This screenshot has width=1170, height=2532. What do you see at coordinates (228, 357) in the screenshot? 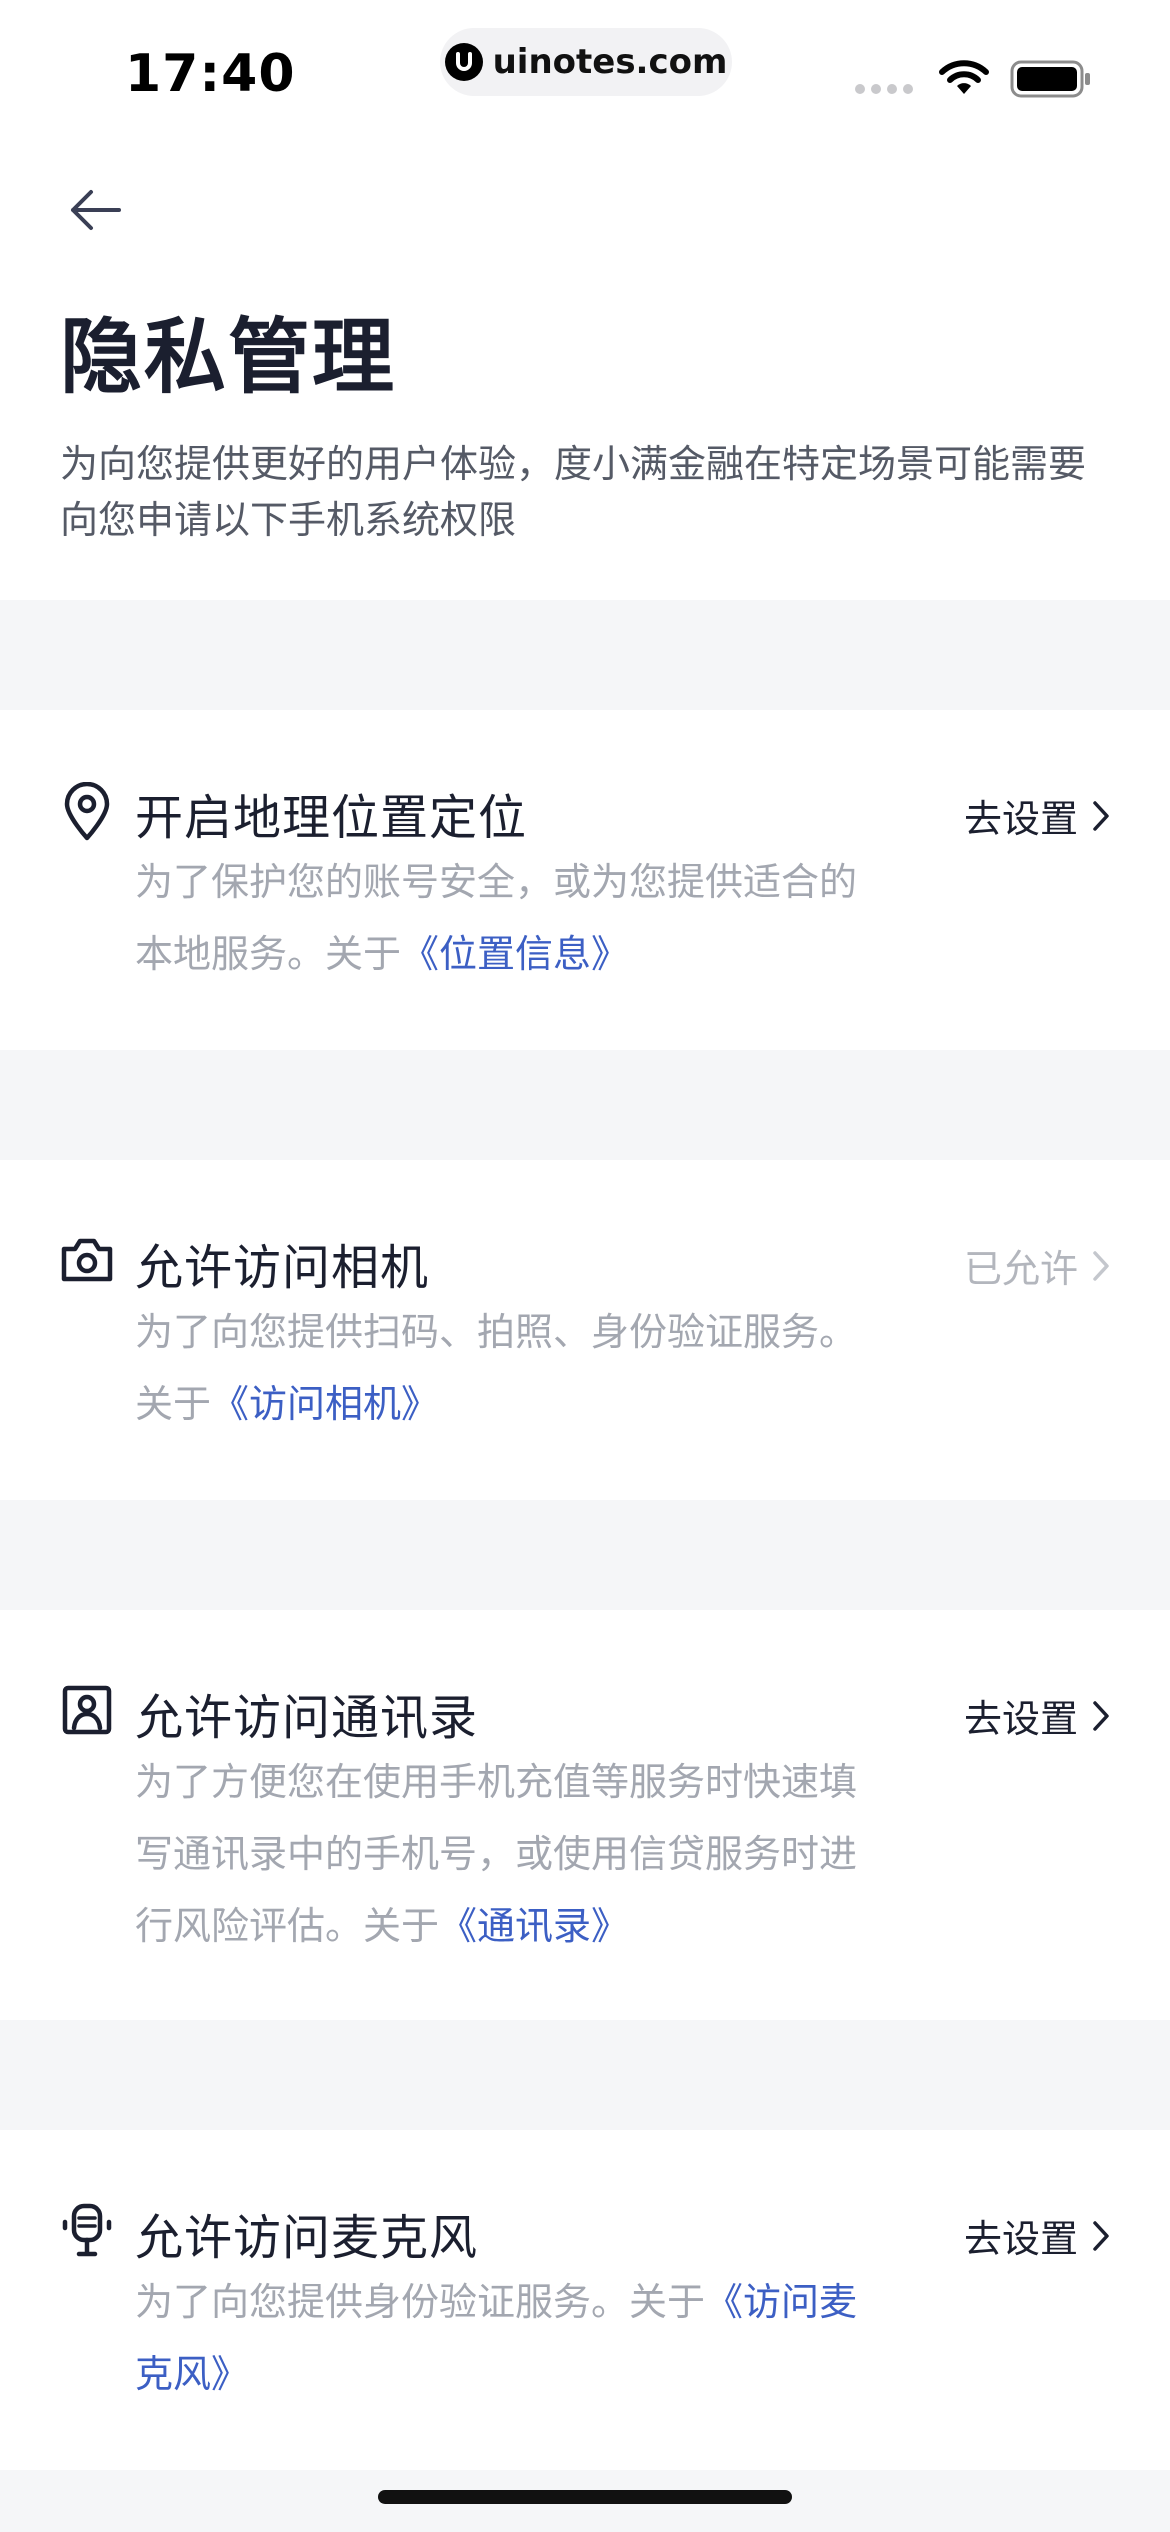
I see `page-title: 隐私管理` at bounding box center [228, 357].